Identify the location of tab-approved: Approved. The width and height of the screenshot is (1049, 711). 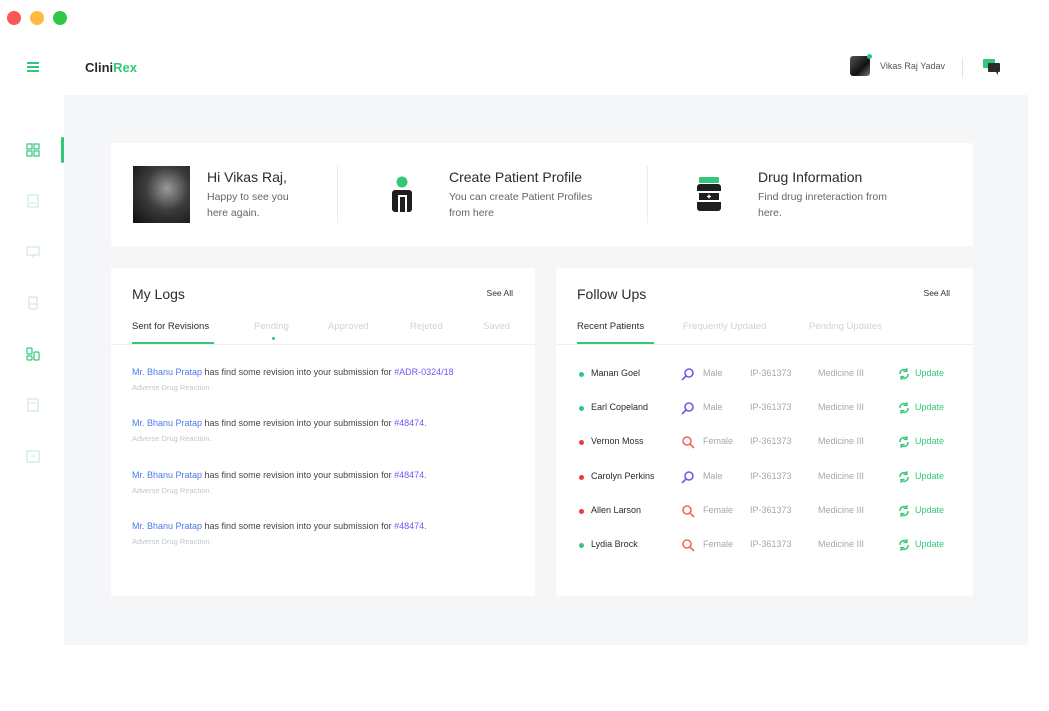
(348, 326).